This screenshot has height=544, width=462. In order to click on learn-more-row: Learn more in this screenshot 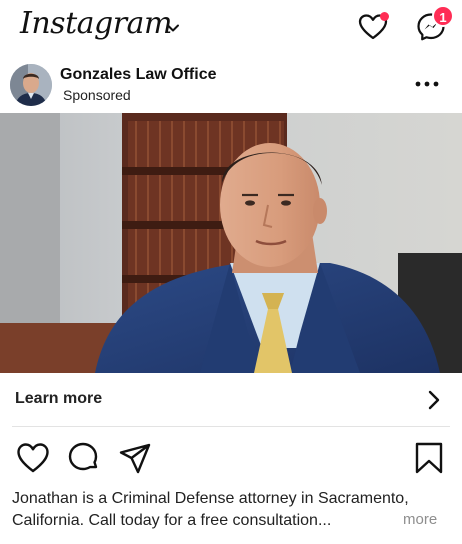, I will do `click(231, 400)`.